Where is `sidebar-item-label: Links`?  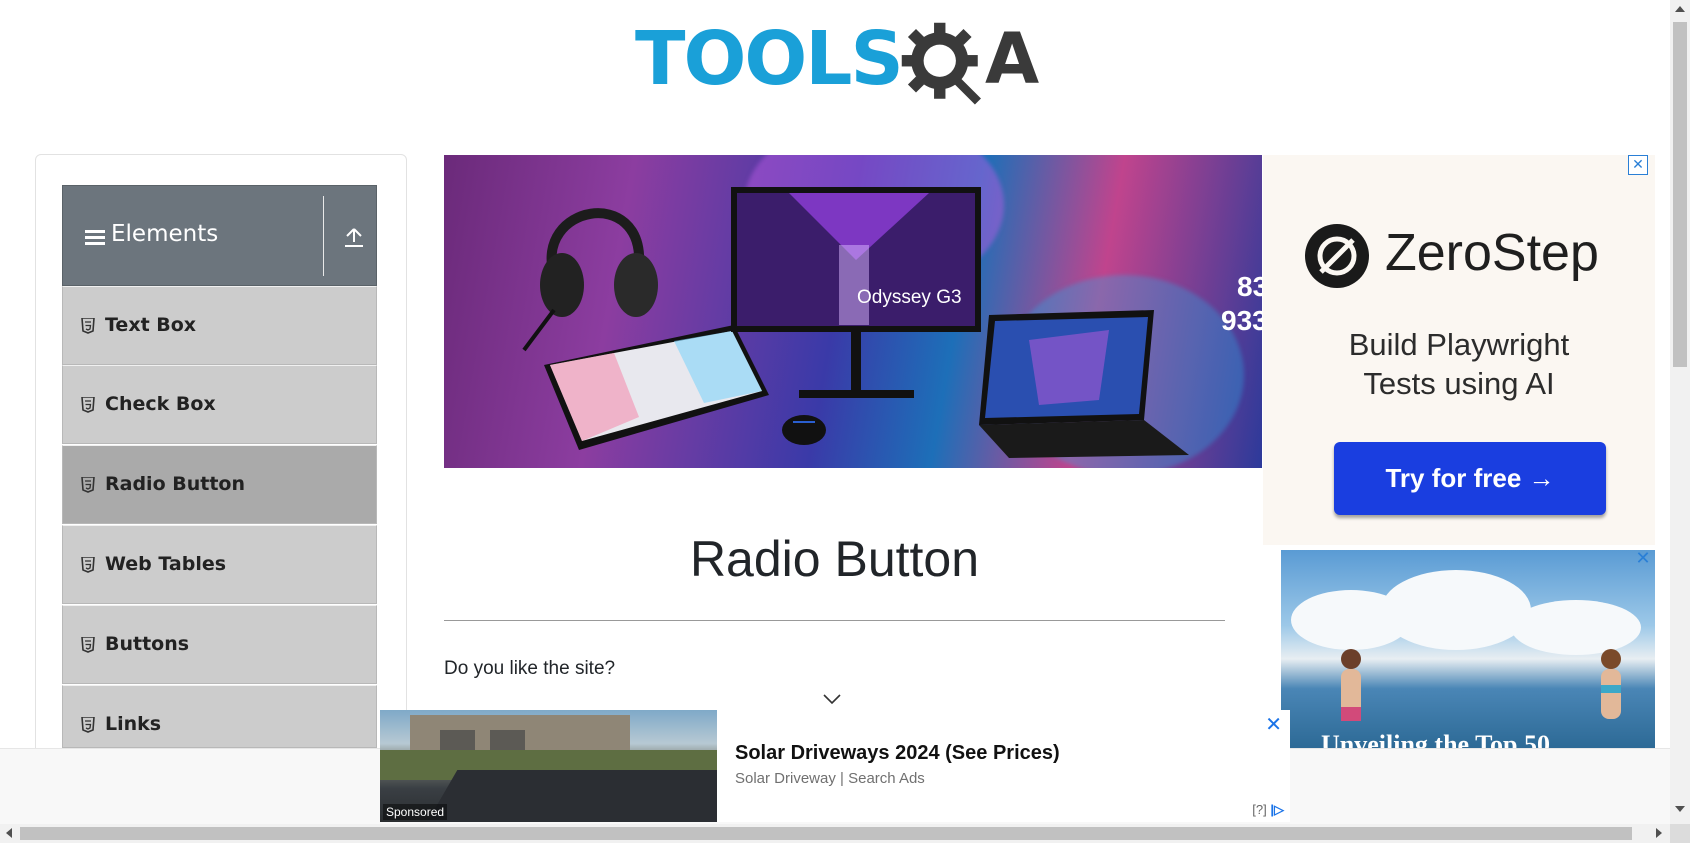
sidebar-item-label: Links is located at coordinates (133, 724).